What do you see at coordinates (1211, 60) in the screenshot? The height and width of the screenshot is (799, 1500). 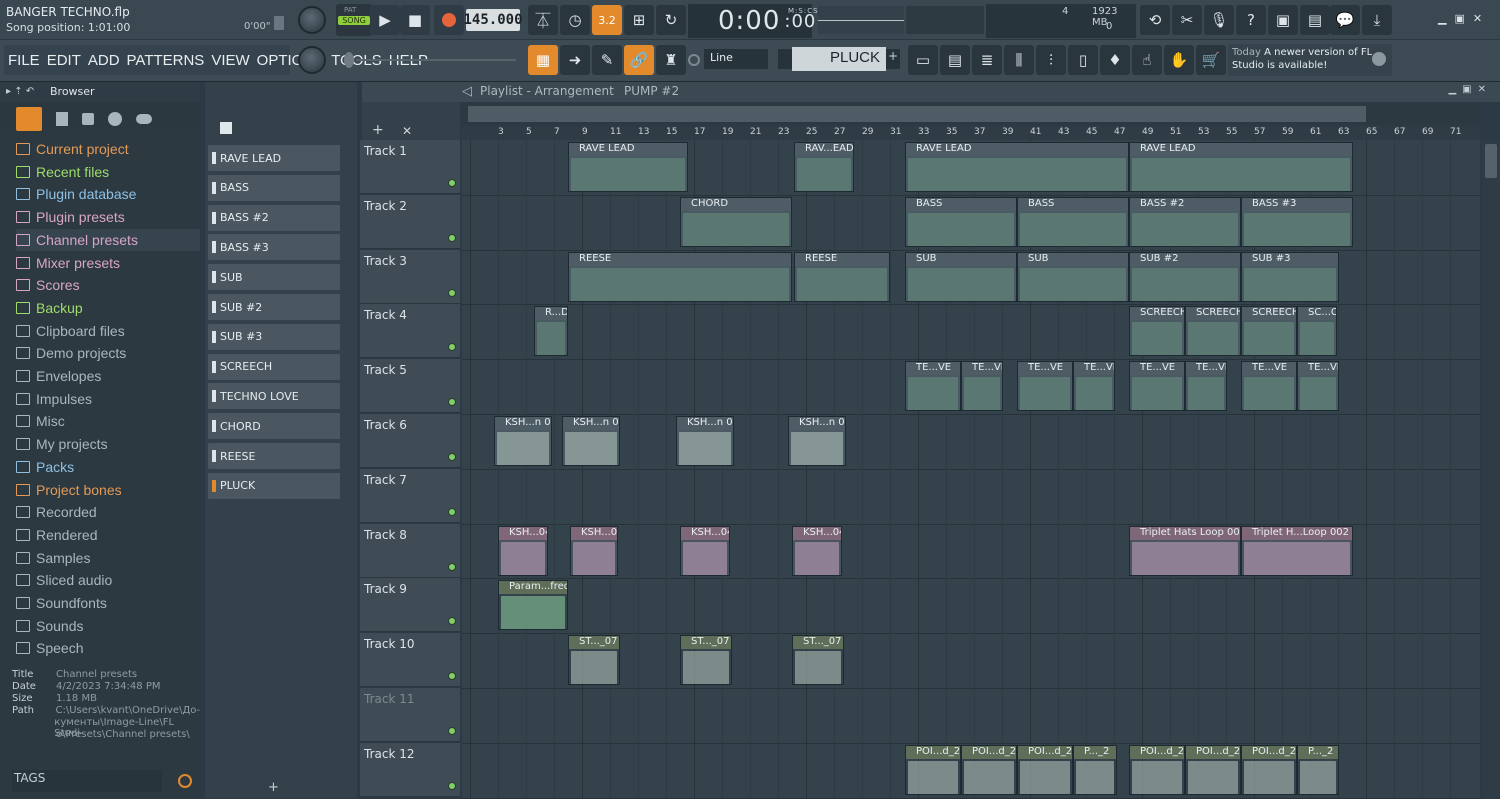 I see `cart-icon: 🛒` at bounding box center [1211, 60].